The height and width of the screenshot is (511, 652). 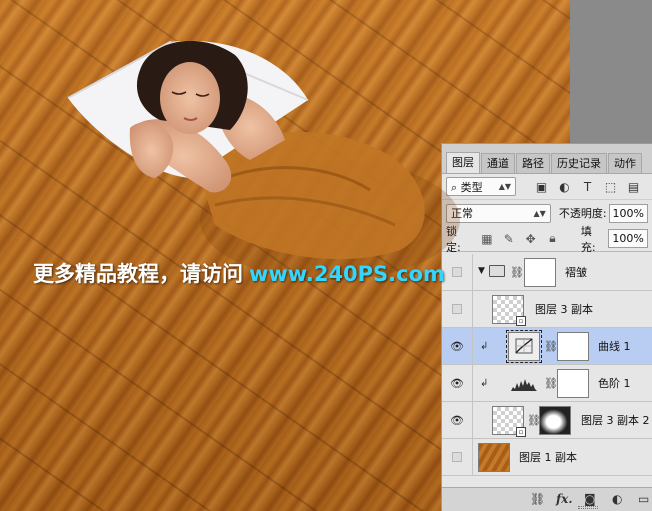 What do you see at coordinates (617, 499) in the screenshot?
I see `adjustment-icon: ◐` at bounding box center [617, 499].